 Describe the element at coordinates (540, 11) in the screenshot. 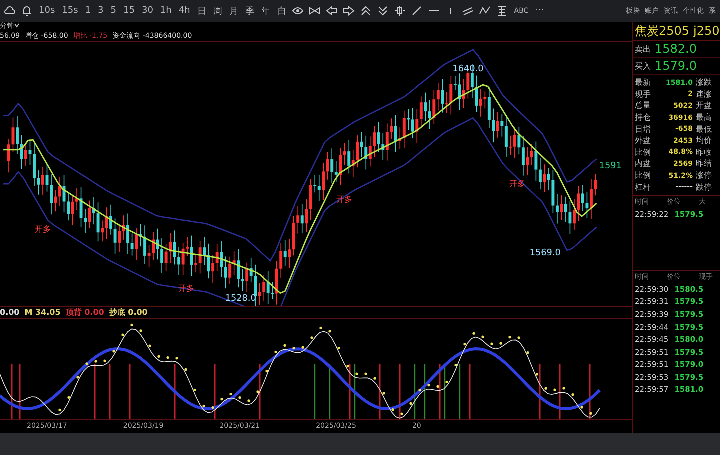

I see `more-button: ···` at that location.